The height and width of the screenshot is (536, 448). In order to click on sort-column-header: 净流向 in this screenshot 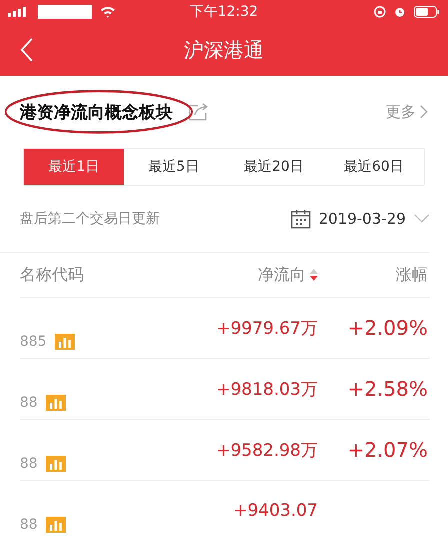, I will do `click(244, 275)`.